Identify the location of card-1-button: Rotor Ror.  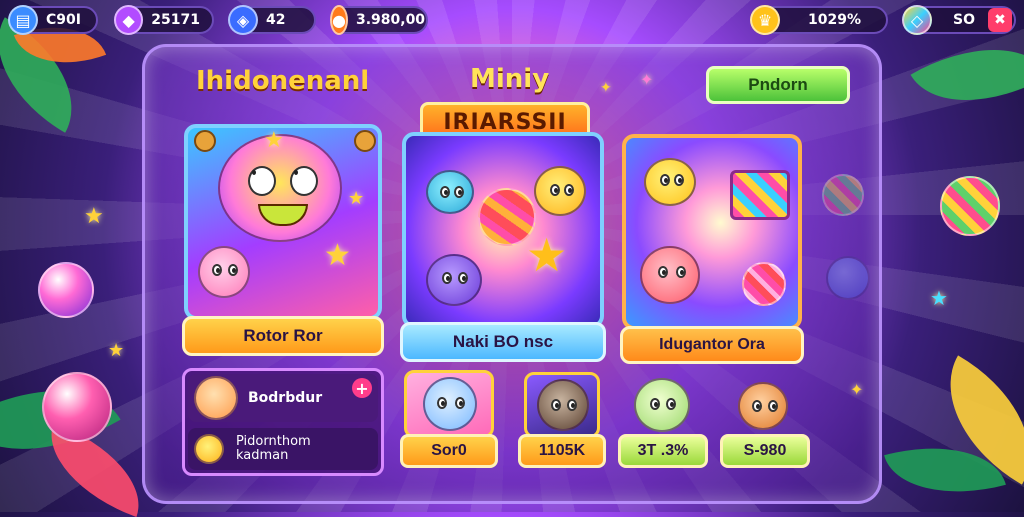
(283, 336).